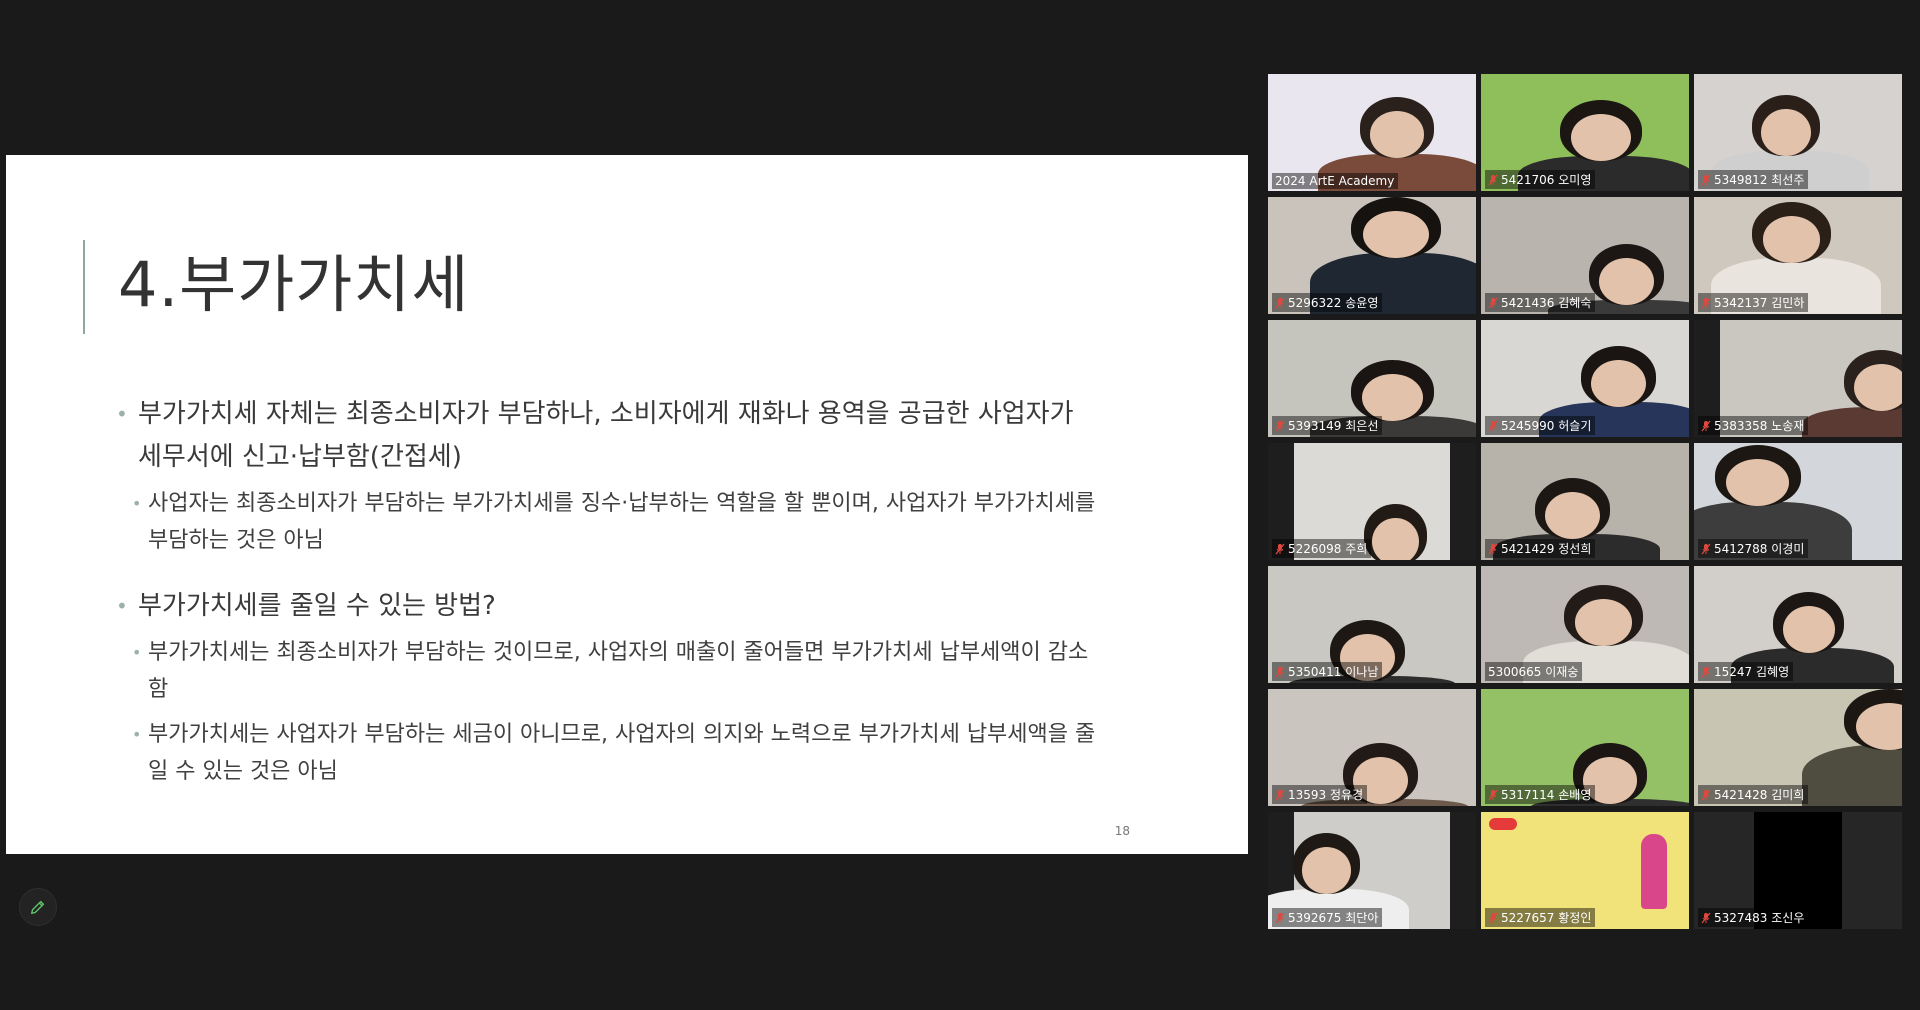  Describe the element at coordinates (1372, 378) in the screenshot. I see `participant-tile: 5393149 최은선` at that location.